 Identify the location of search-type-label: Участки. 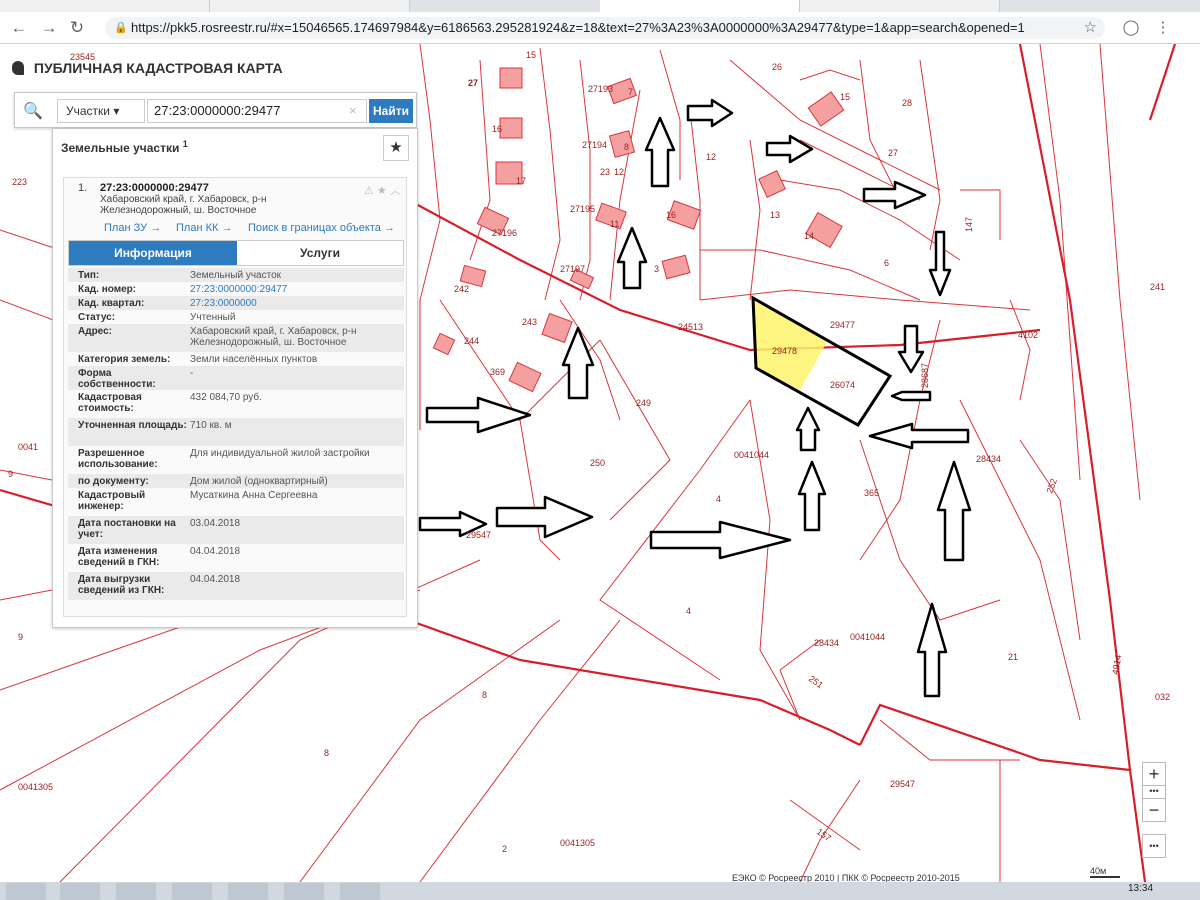
(88, 111).